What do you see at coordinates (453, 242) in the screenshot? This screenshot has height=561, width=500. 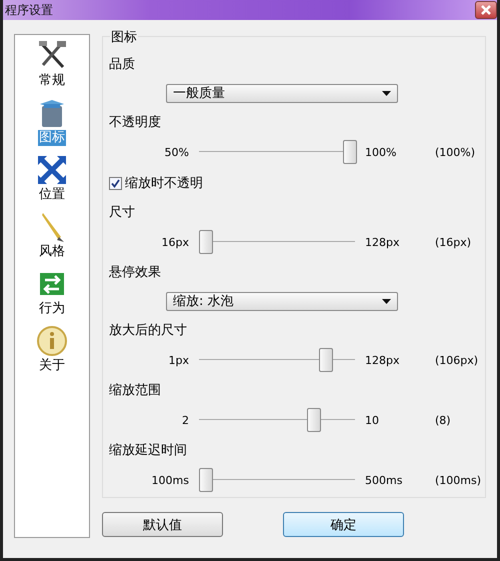 I see `slider-reading: (16px)` at bounding box center [453, 242].